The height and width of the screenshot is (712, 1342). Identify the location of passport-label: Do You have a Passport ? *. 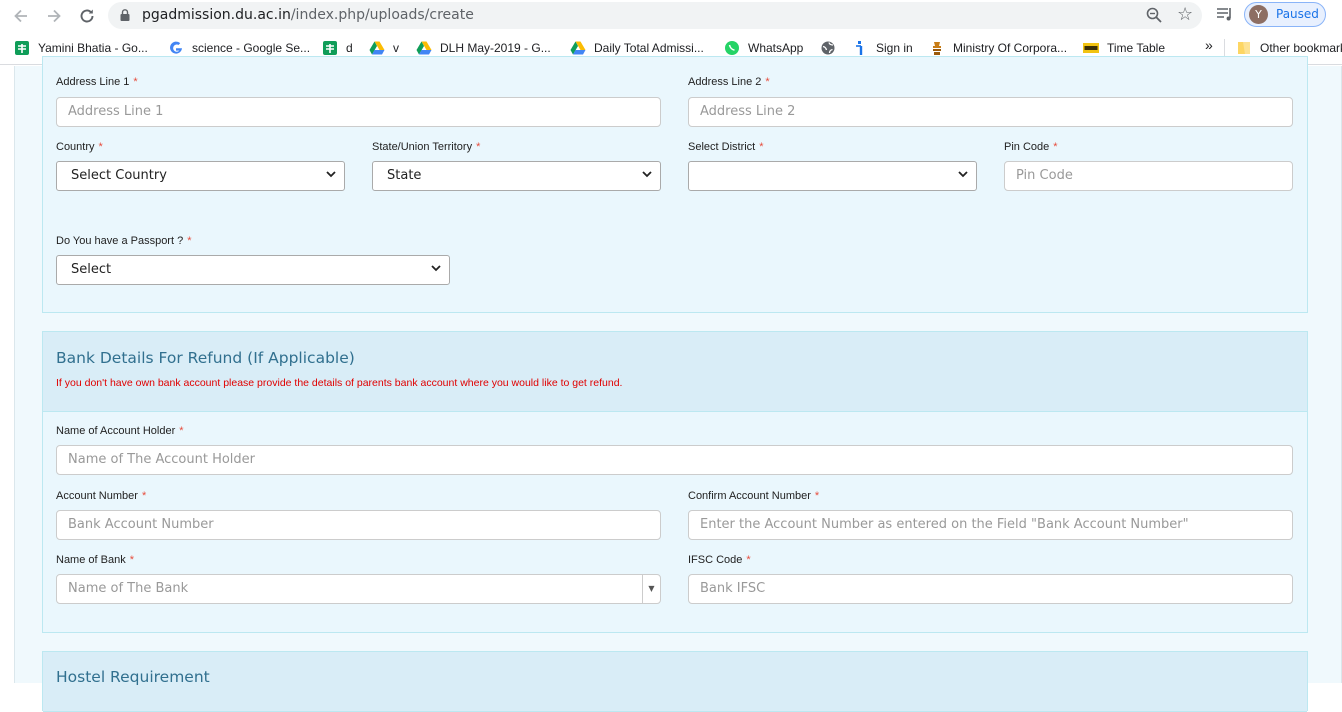
(124, 241).